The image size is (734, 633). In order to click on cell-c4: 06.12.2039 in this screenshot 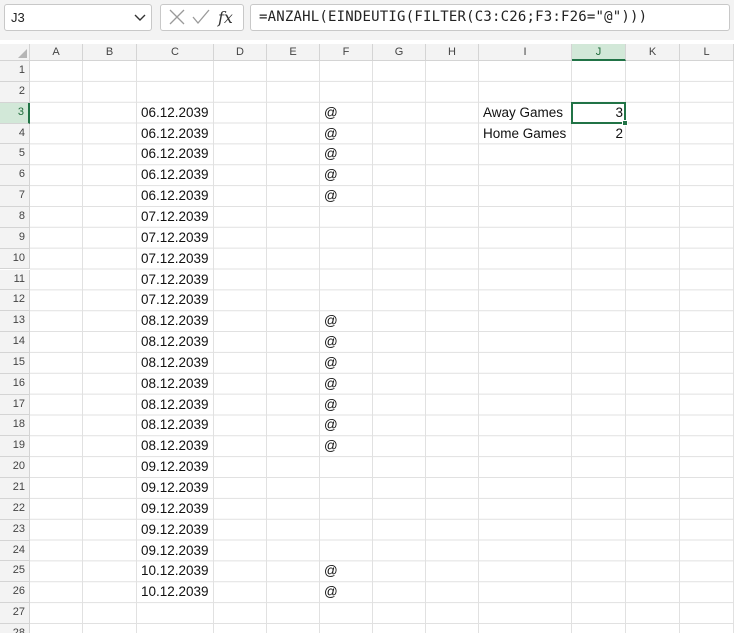, I will do `click(175, 134)`.